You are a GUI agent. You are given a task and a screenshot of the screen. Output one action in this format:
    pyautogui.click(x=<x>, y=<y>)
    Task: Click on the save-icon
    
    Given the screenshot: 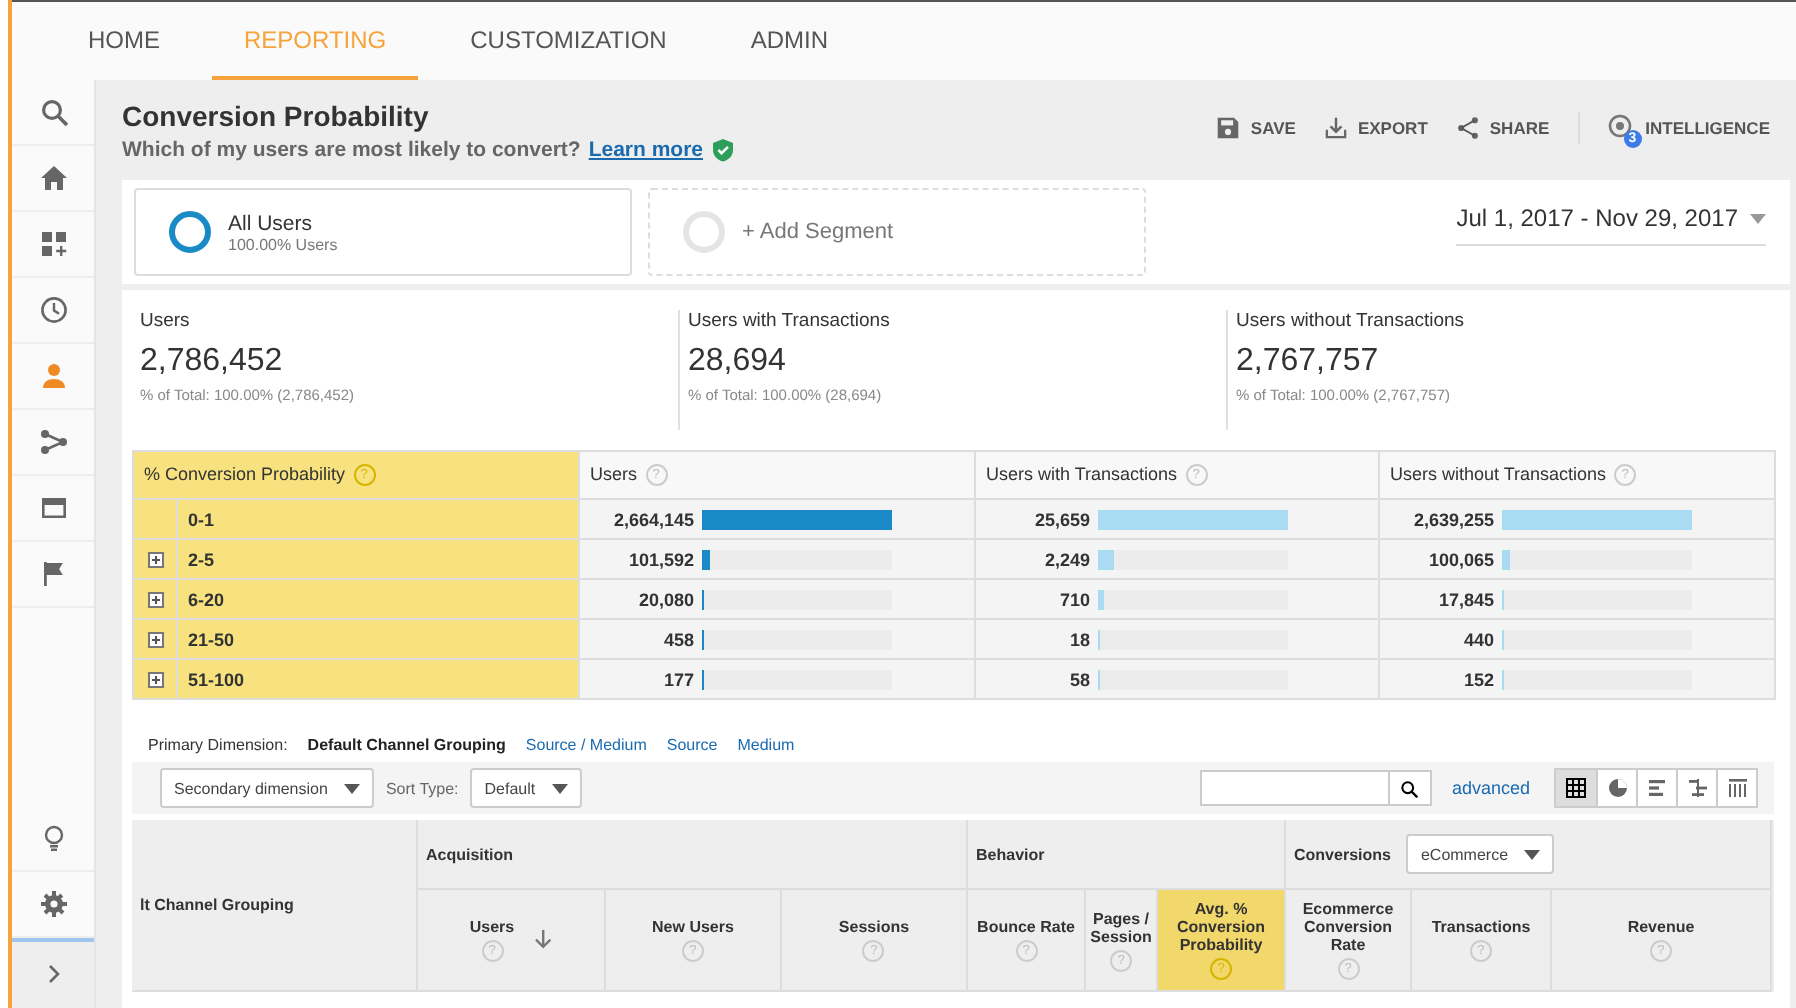 What is the action you would take?
    pyautogui.click(x=1228, y=128)
    